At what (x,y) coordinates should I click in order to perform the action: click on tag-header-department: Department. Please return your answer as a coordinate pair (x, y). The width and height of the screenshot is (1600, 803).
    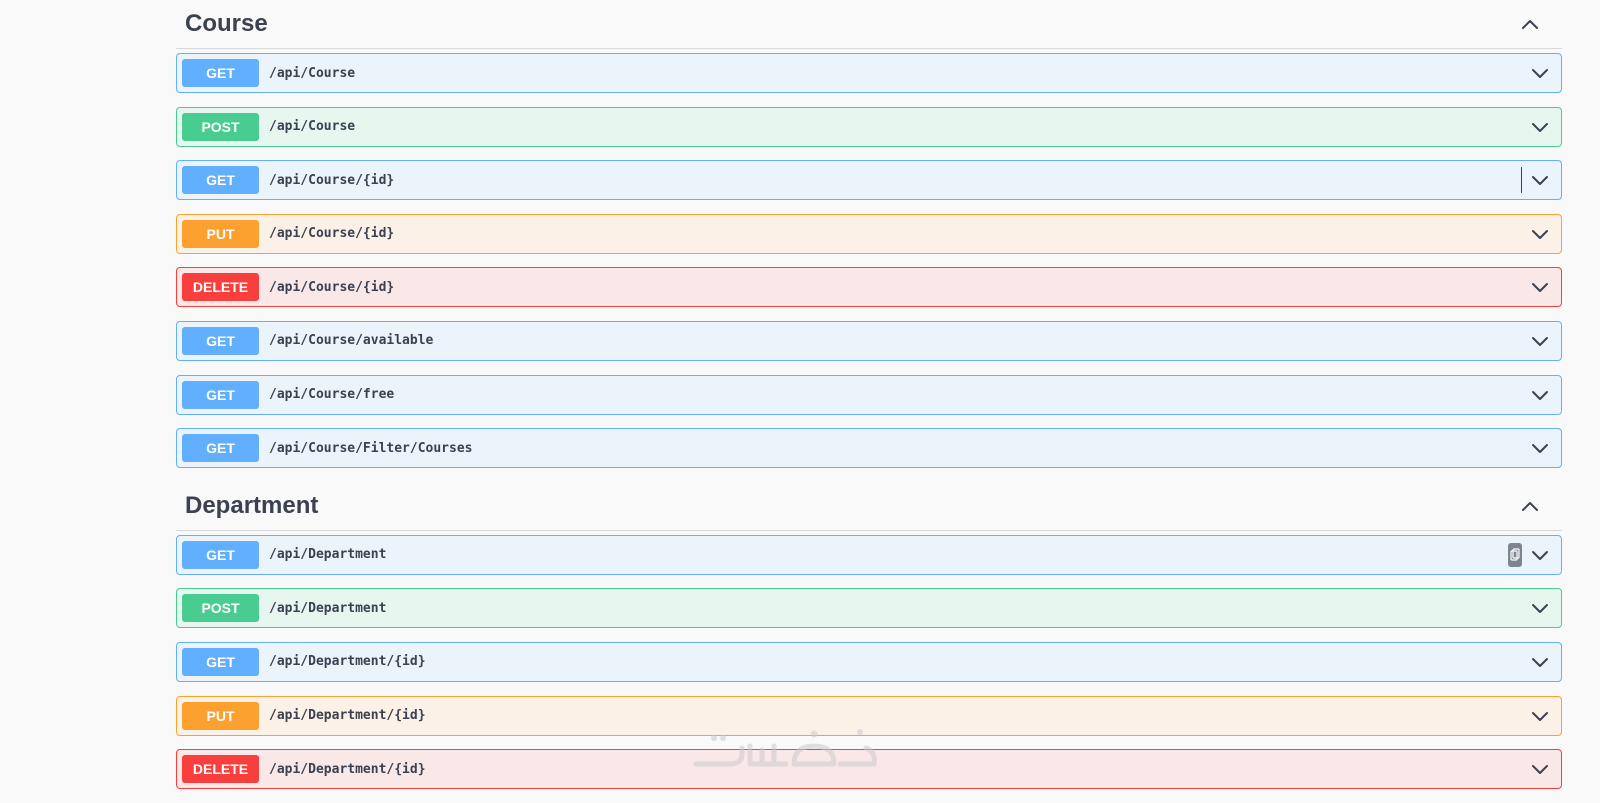
    Looking at the image, I should click on (869, 506).